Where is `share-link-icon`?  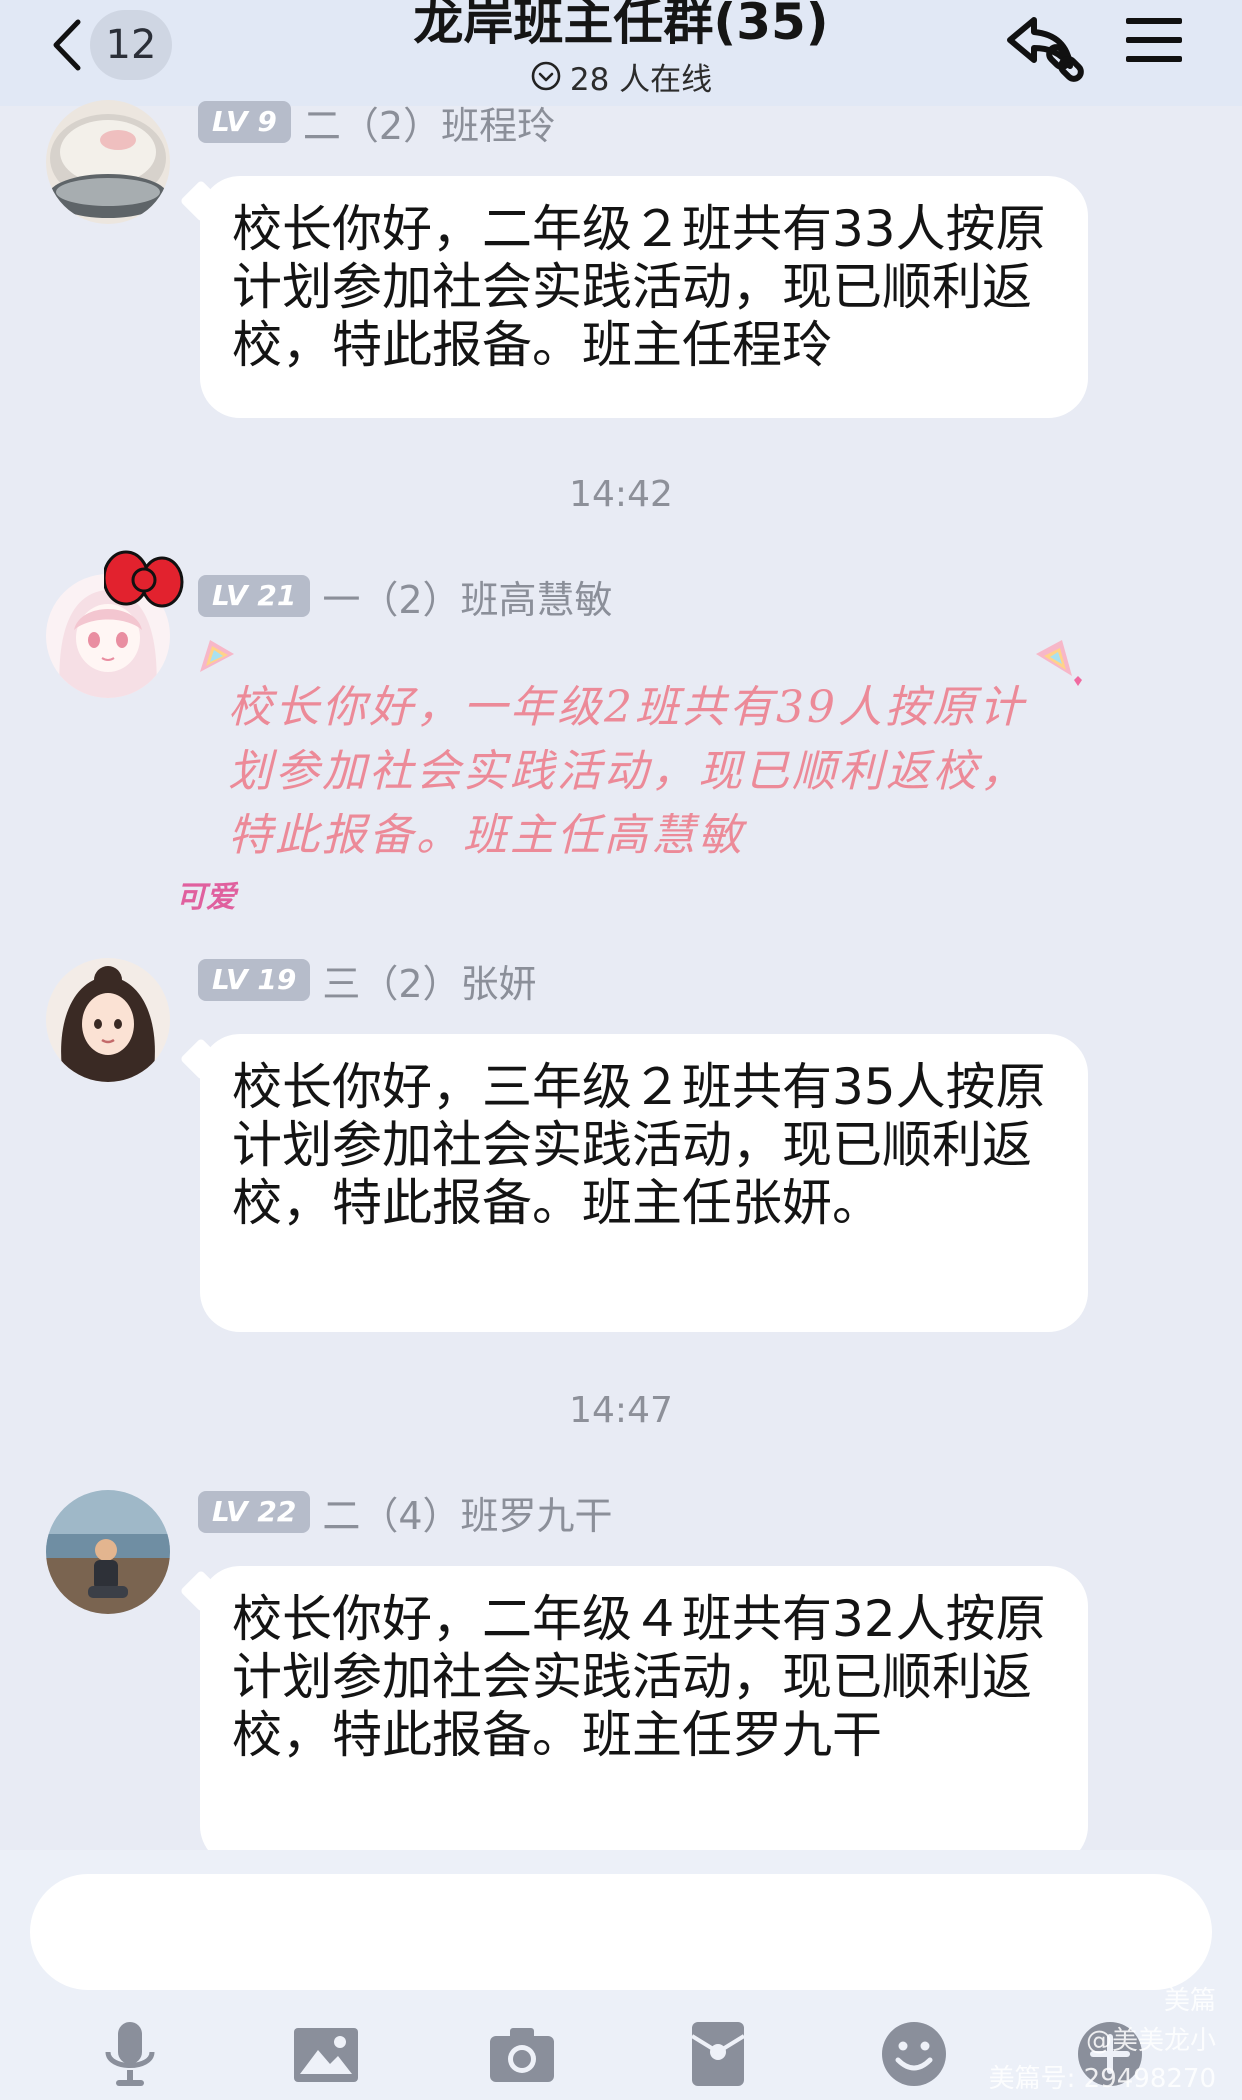
share-link-icon is located at coordinates (1046, 48).